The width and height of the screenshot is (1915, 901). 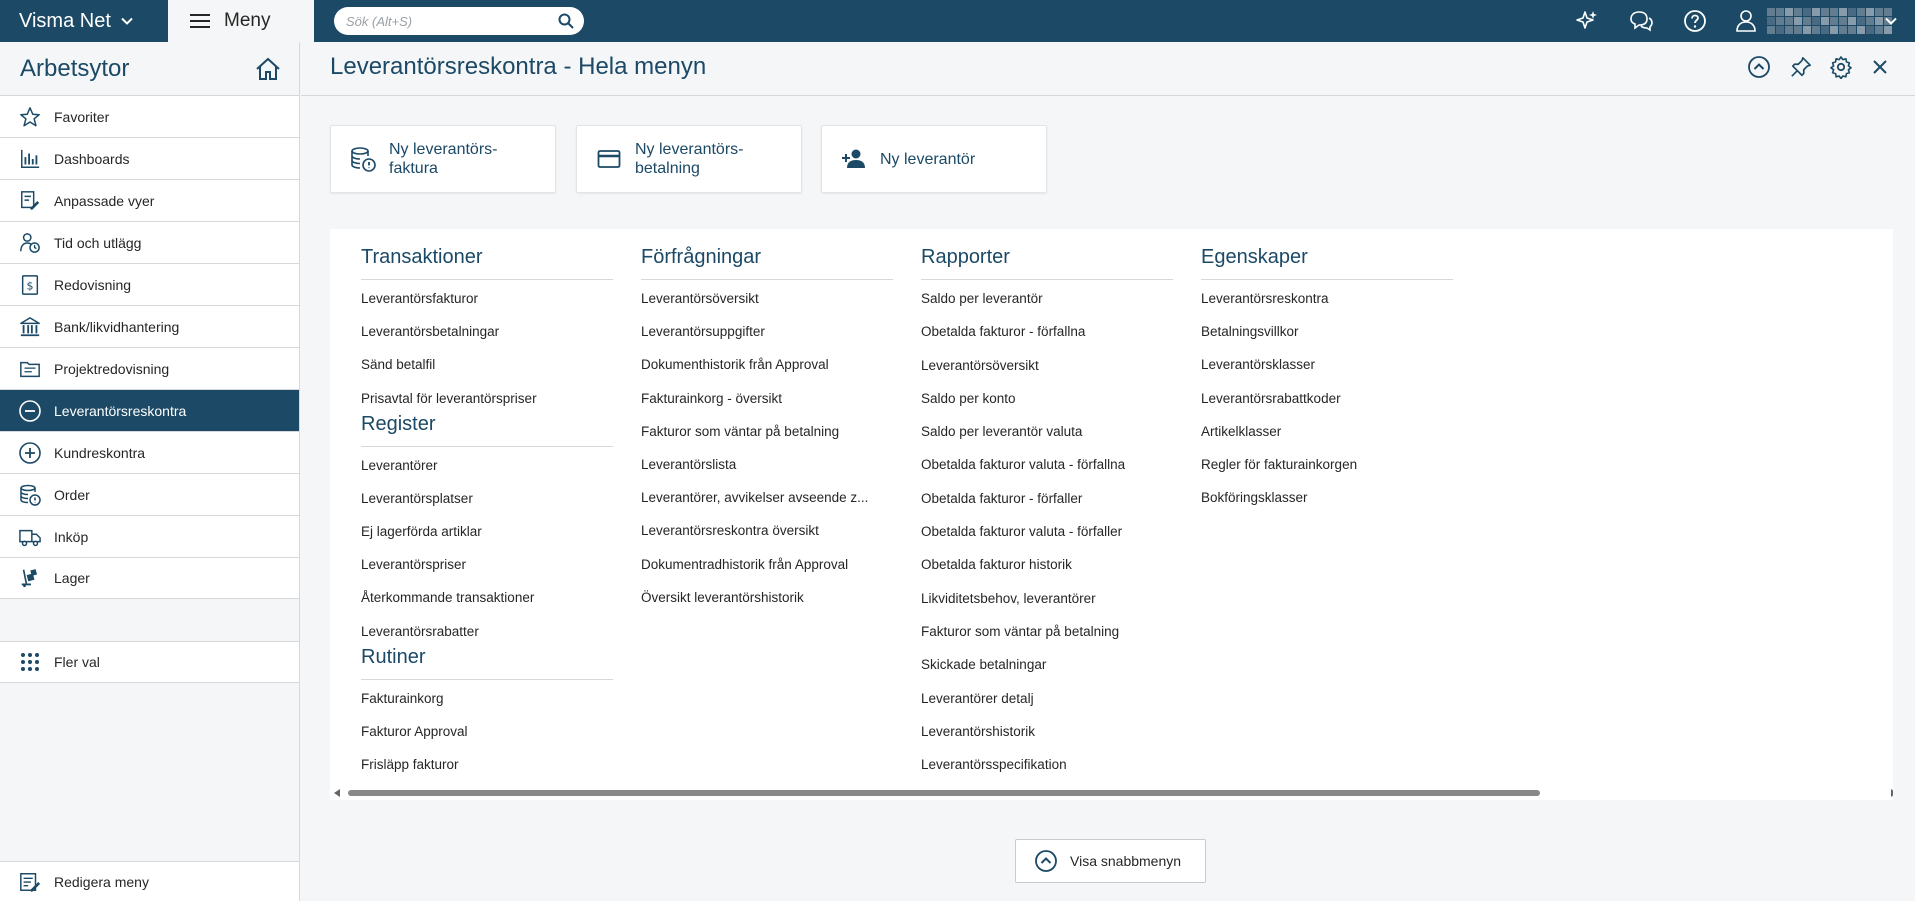 What do you see at coordinates (117, 326) in the screenshot?
I see `sidebar-item-label: Bank/likvidhantering` at bounding box center [117, 326].